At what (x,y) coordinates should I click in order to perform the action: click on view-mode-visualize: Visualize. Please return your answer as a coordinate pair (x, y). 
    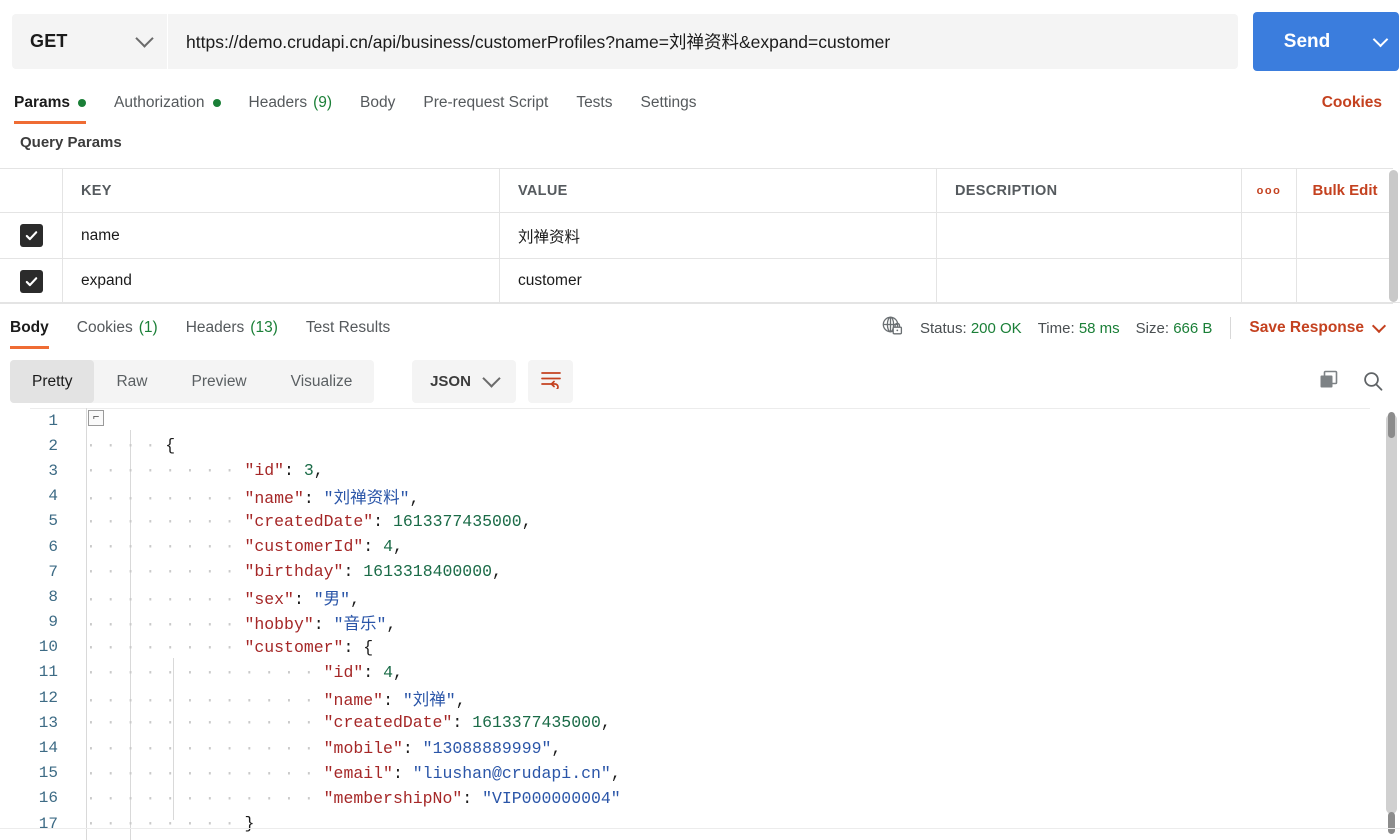
    Looking at the image, I should click on (322, 381).